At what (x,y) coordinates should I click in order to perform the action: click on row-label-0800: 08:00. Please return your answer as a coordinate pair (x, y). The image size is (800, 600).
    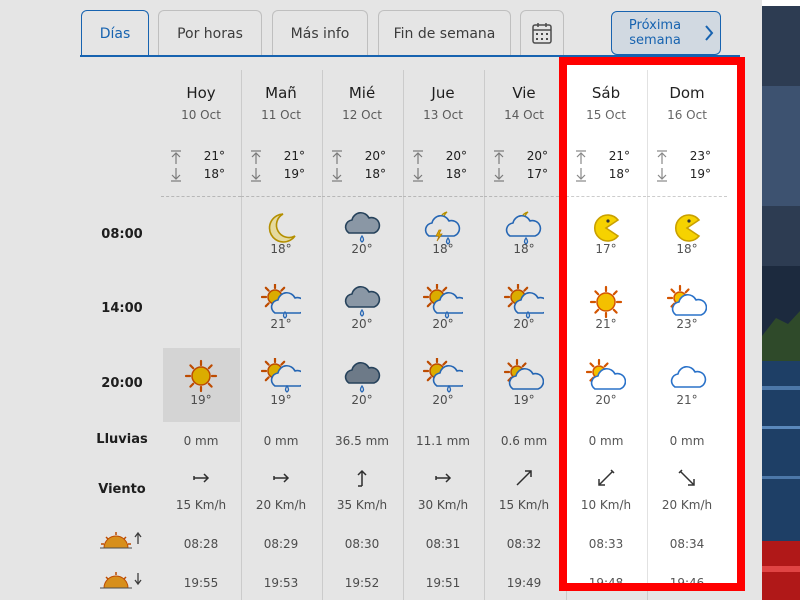
    Looking at the image, I should click on (122, 234).